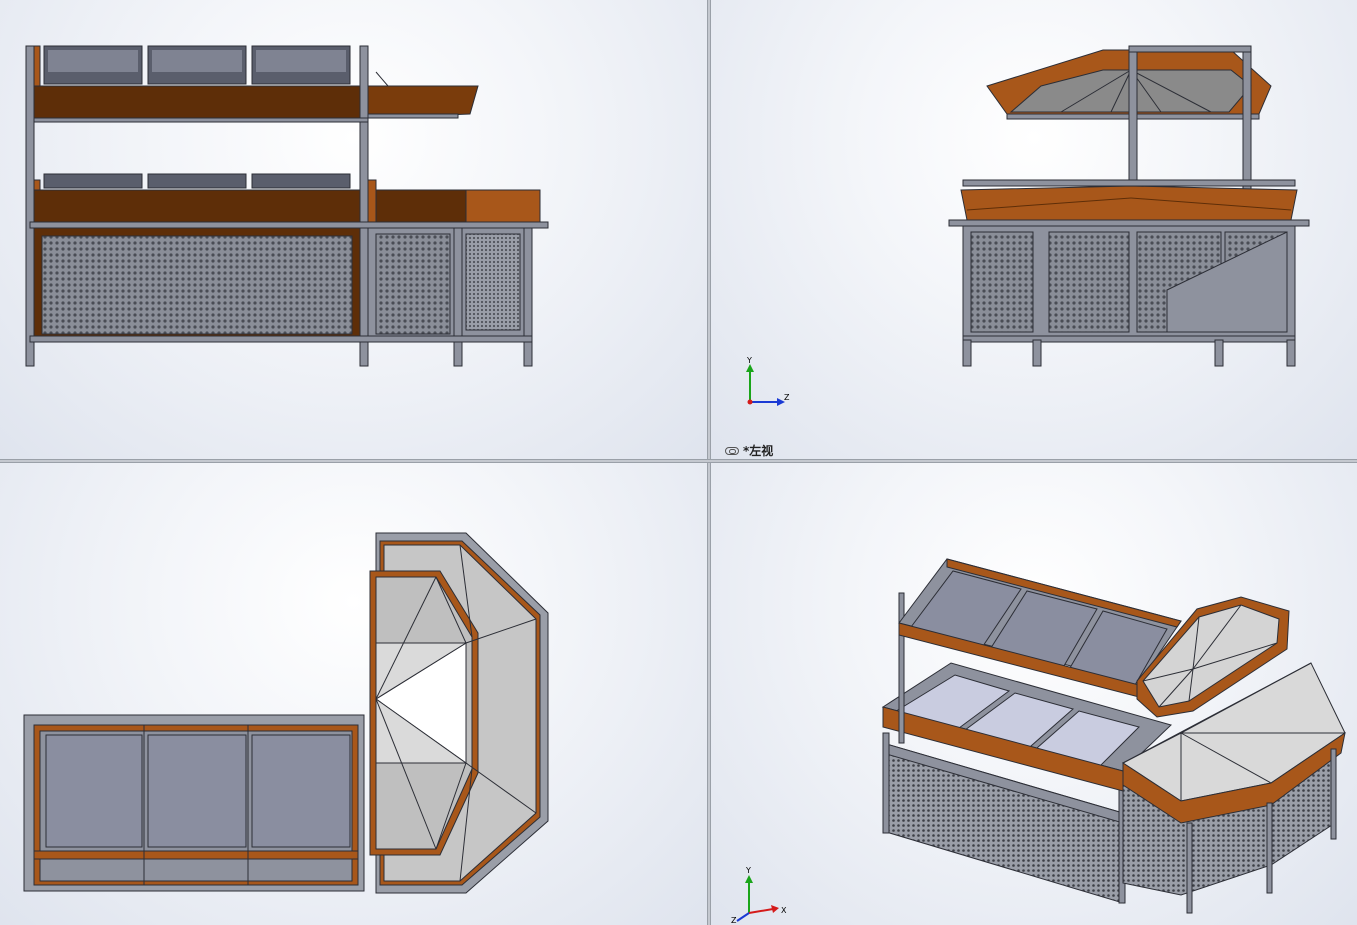 The width and height of the screenshot is (1357, 925). I want to click on view-name-text: *左视, so click(758, 451).